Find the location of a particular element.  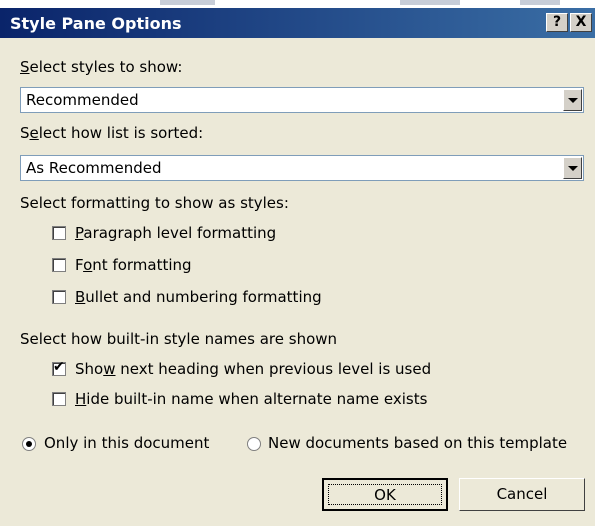

font-formatting-checkbox is located at coordinates (59, 265).